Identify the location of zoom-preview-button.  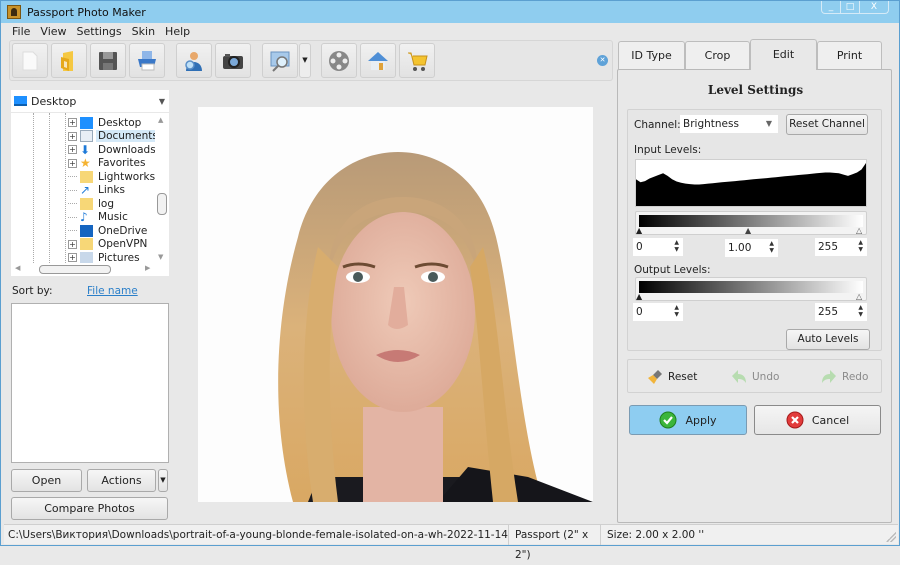
(280, 60).